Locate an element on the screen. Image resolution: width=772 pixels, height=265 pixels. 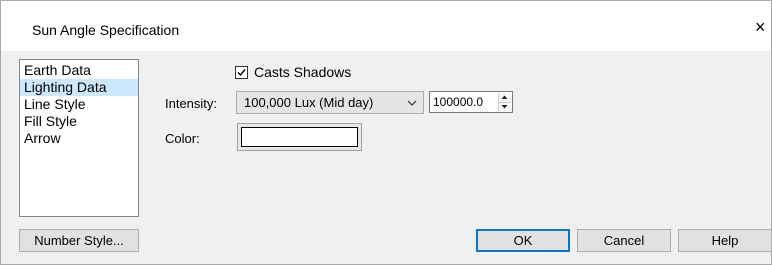
intensity-value-spinner: 100000.0 is located at coordinates (471, 102).